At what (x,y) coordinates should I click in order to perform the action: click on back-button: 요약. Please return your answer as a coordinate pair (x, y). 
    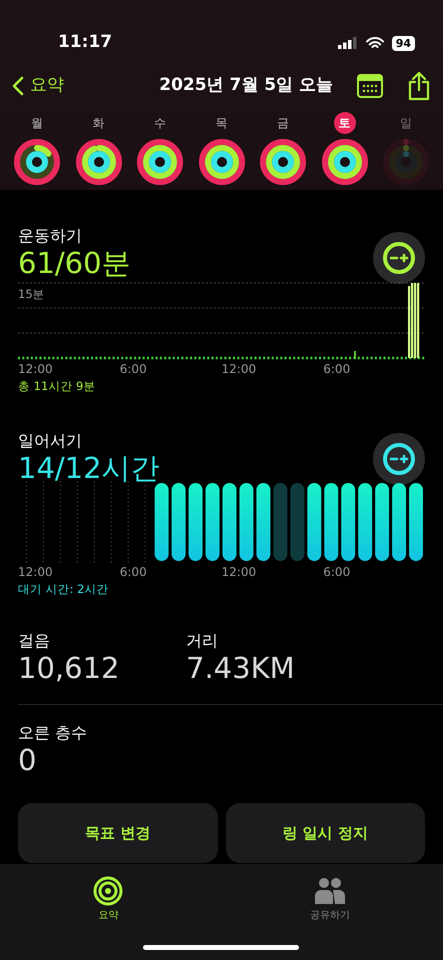
    Looking at the image, I should click on (38, 86).